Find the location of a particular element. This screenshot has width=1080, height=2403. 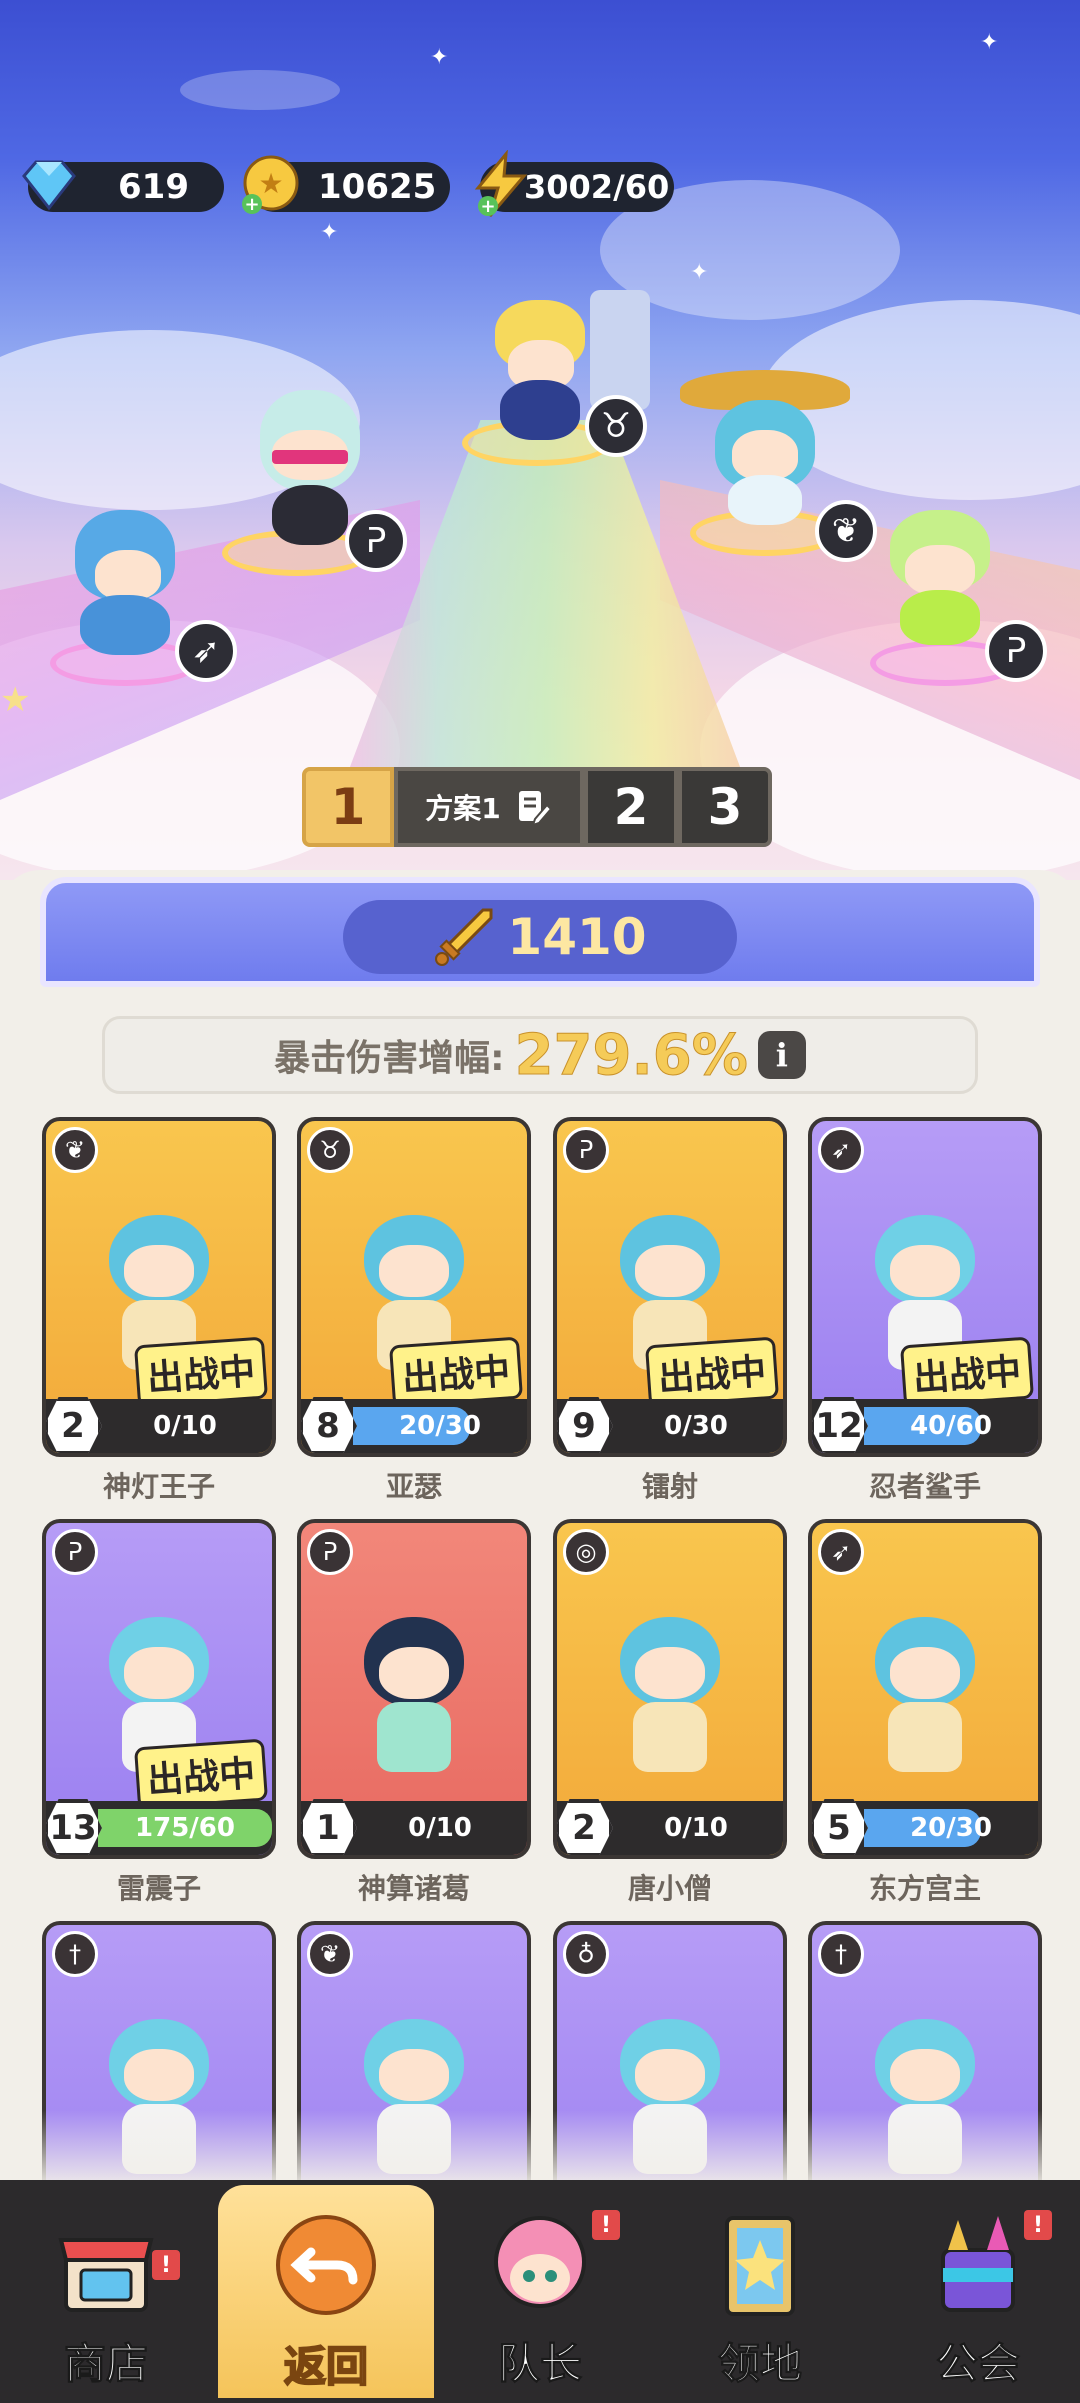

potion-icon: ♁ is located at coordinates (586, 1954).